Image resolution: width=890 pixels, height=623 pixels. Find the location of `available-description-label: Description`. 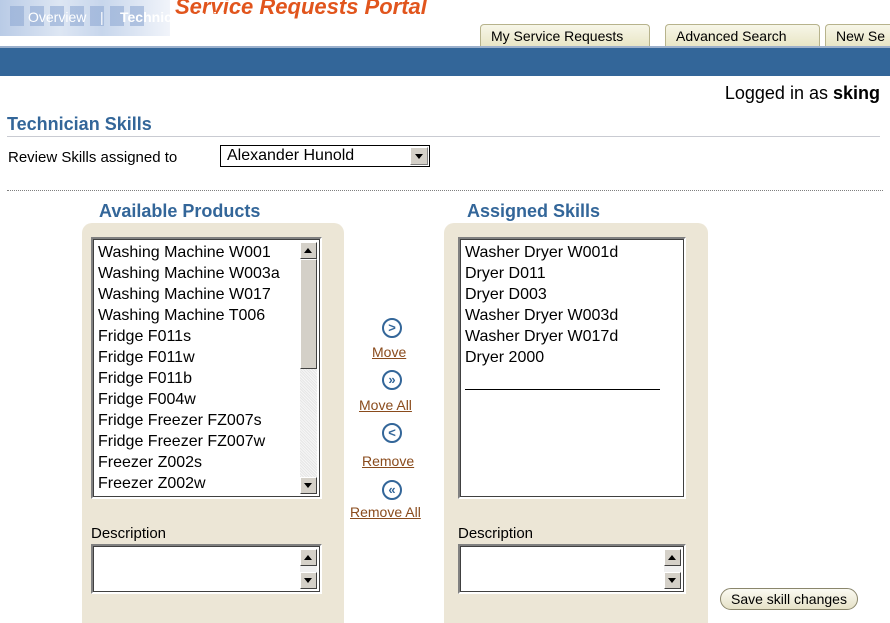

available-description-label: Description is located at coordinates (129, 533).